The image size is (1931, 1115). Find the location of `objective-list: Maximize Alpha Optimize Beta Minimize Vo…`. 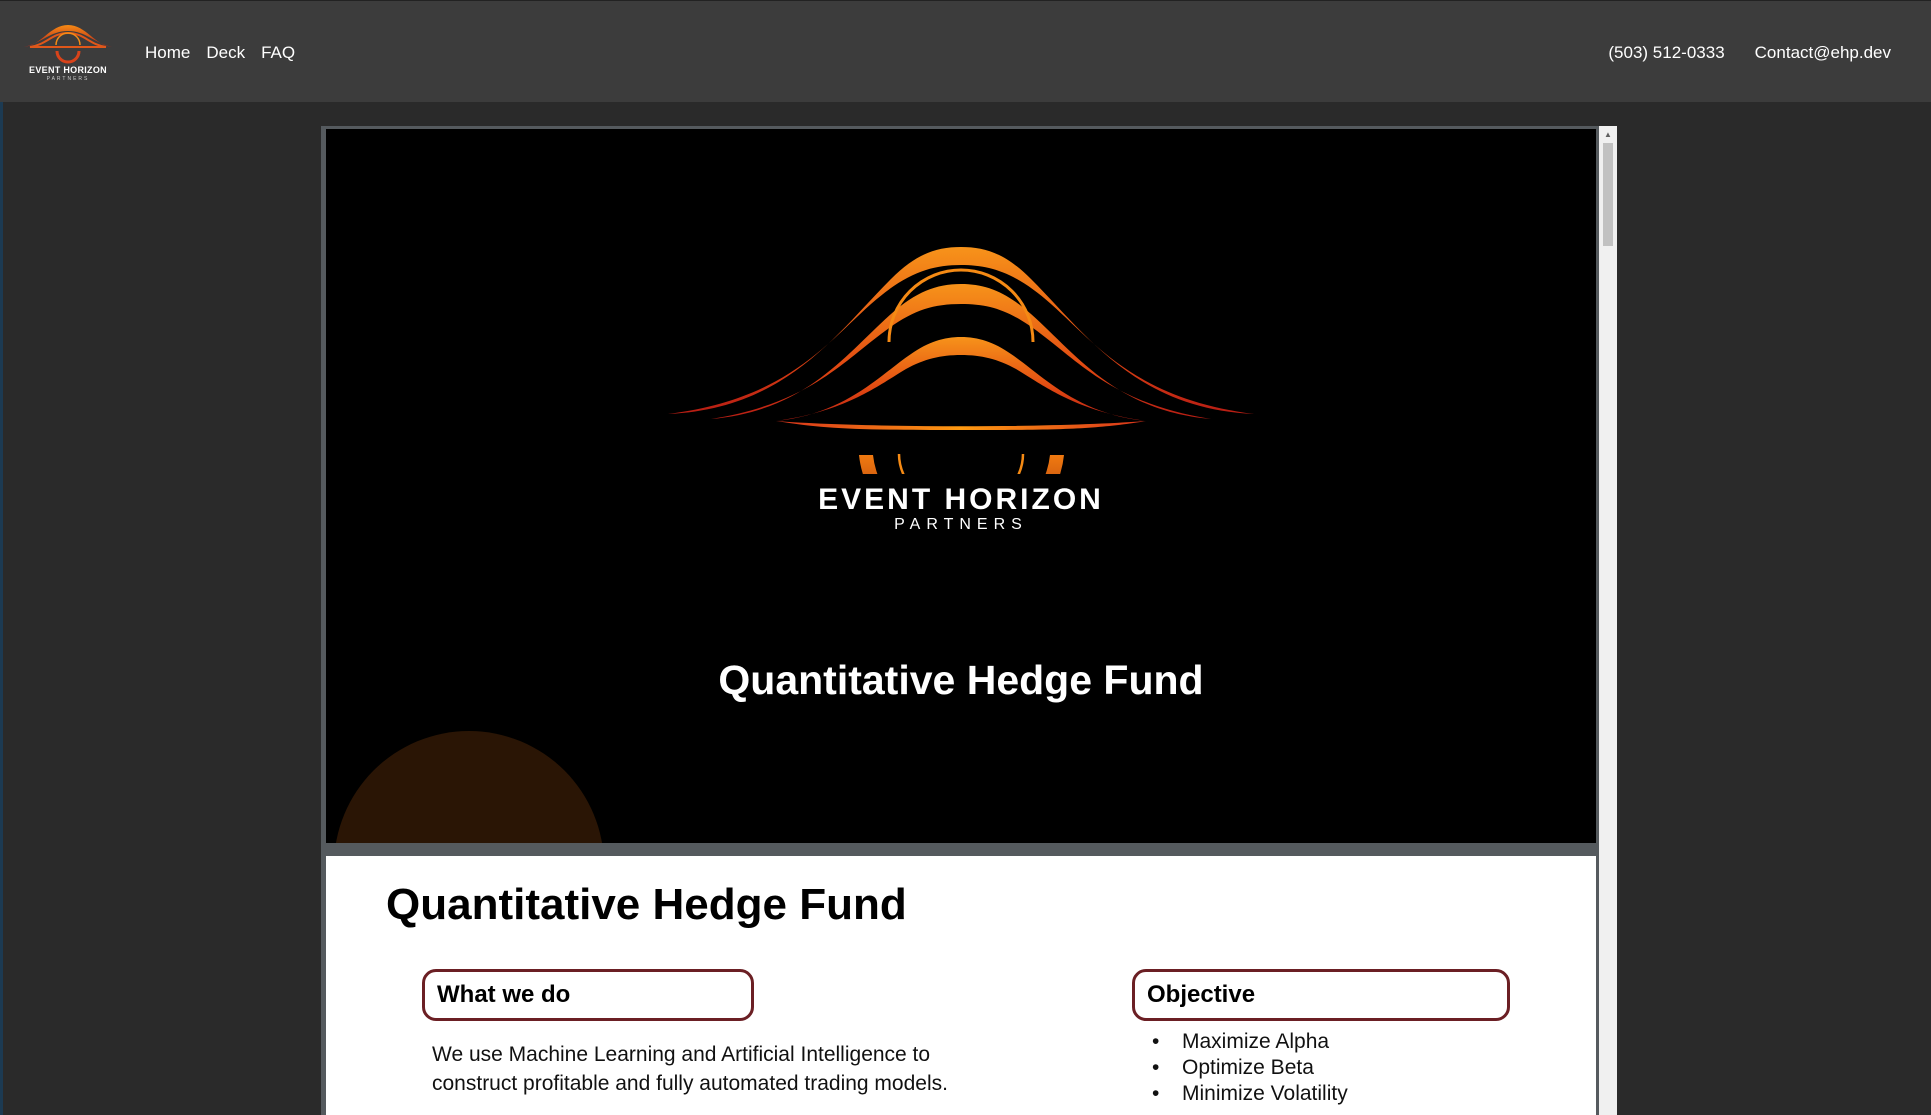

objective-list: Maximize Alpha Optimize Beta Minimize Vo… is located at coordinates (1250, 1068).